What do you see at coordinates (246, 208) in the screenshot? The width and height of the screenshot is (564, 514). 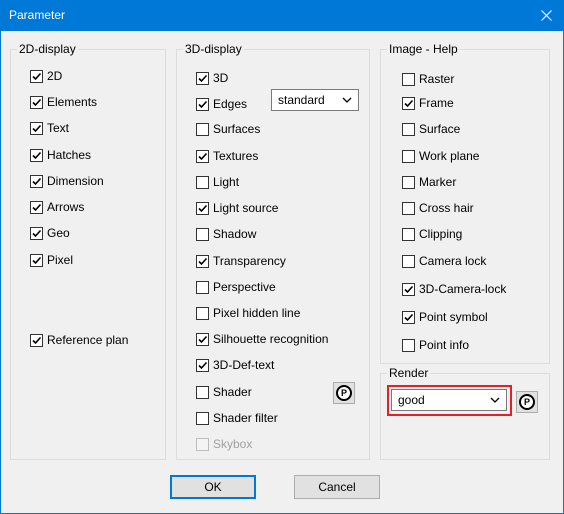 I see `checkbox-label: Light source` at bounding box center [246, 208].